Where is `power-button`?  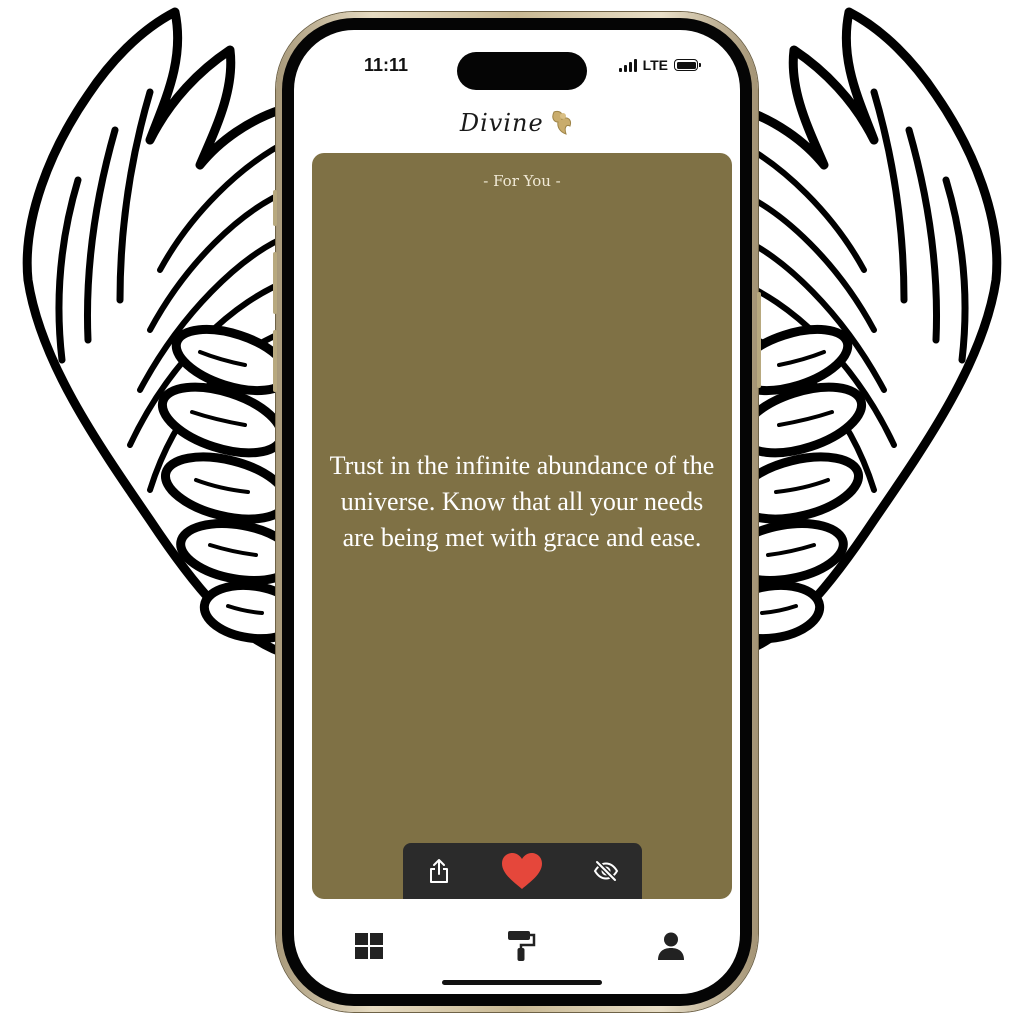
power-button is located at coordinates (759, 340).